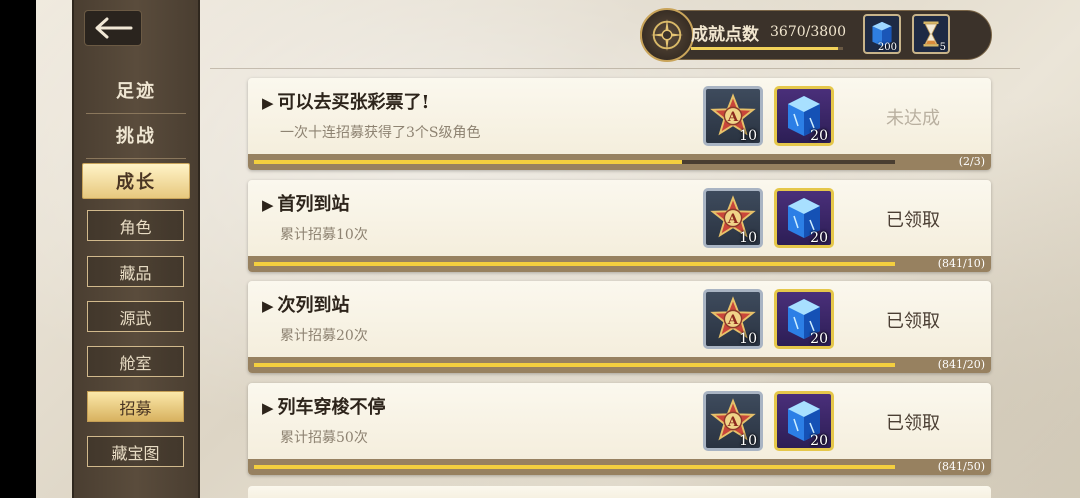 The height and width of the screenshot is (498, 1080). Describe the element at coordinates (971, 161) in the screenshot. I see `progress-text: (2/3)` at that location.